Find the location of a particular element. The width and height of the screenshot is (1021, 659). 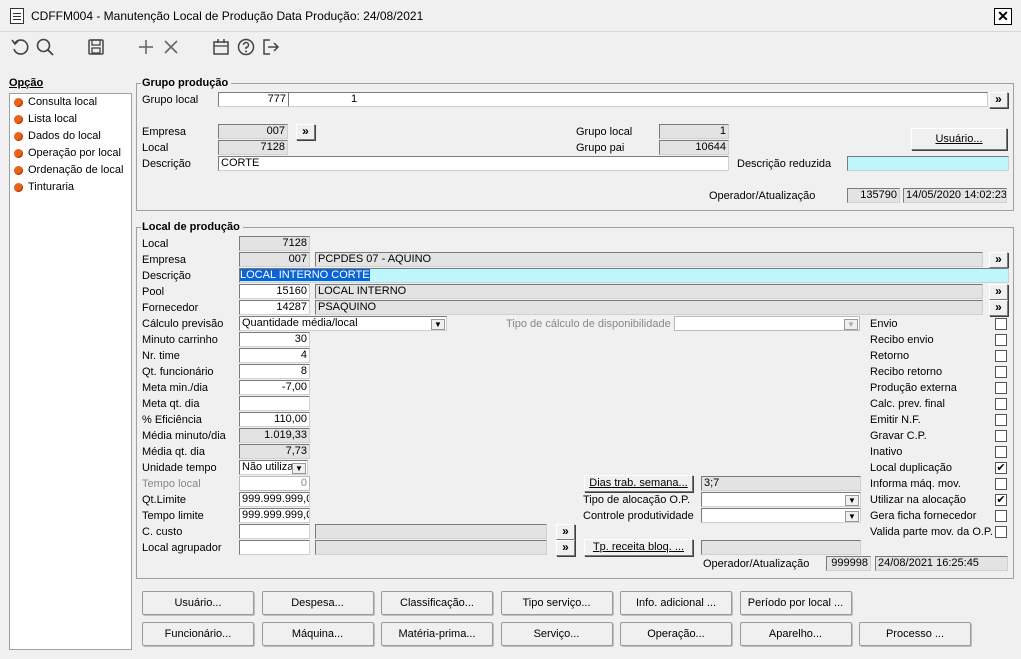

grupo-operador-field: 135790 is located at coordinates (873, 195).